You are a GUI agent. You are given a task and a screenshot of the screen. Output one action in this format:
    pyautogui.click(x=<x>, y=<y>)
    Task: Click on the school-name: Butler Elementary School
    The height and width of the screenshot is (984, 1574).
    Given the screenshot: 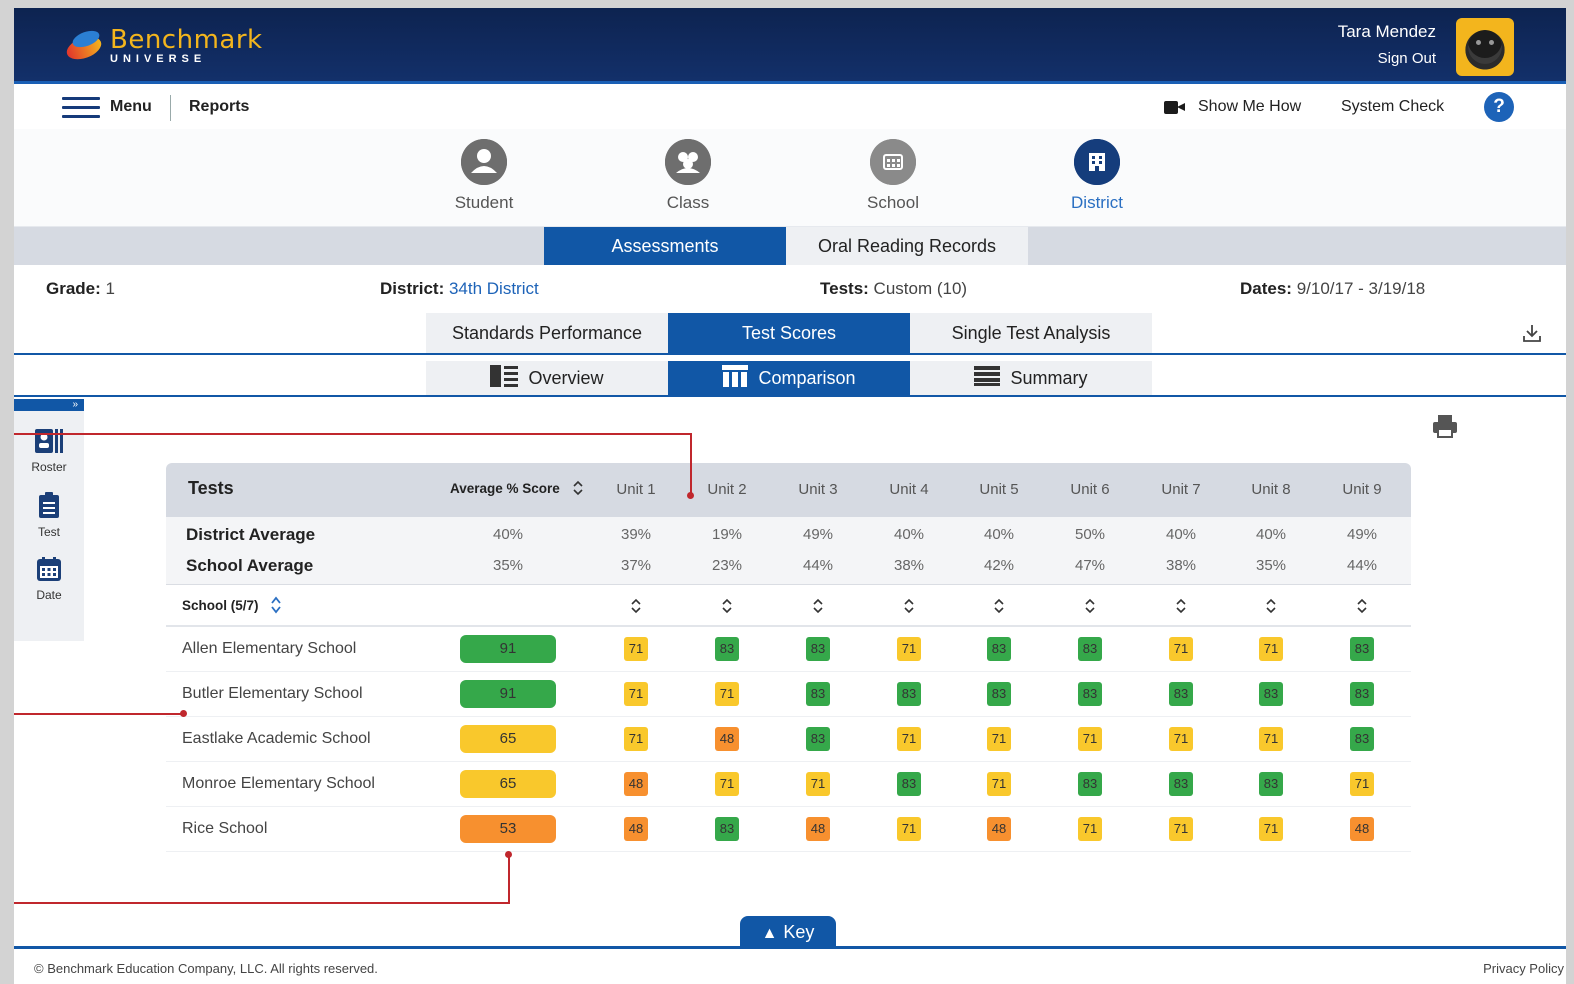 What is the action you would take?
    pyautogui.click(x=272, y=694)
    